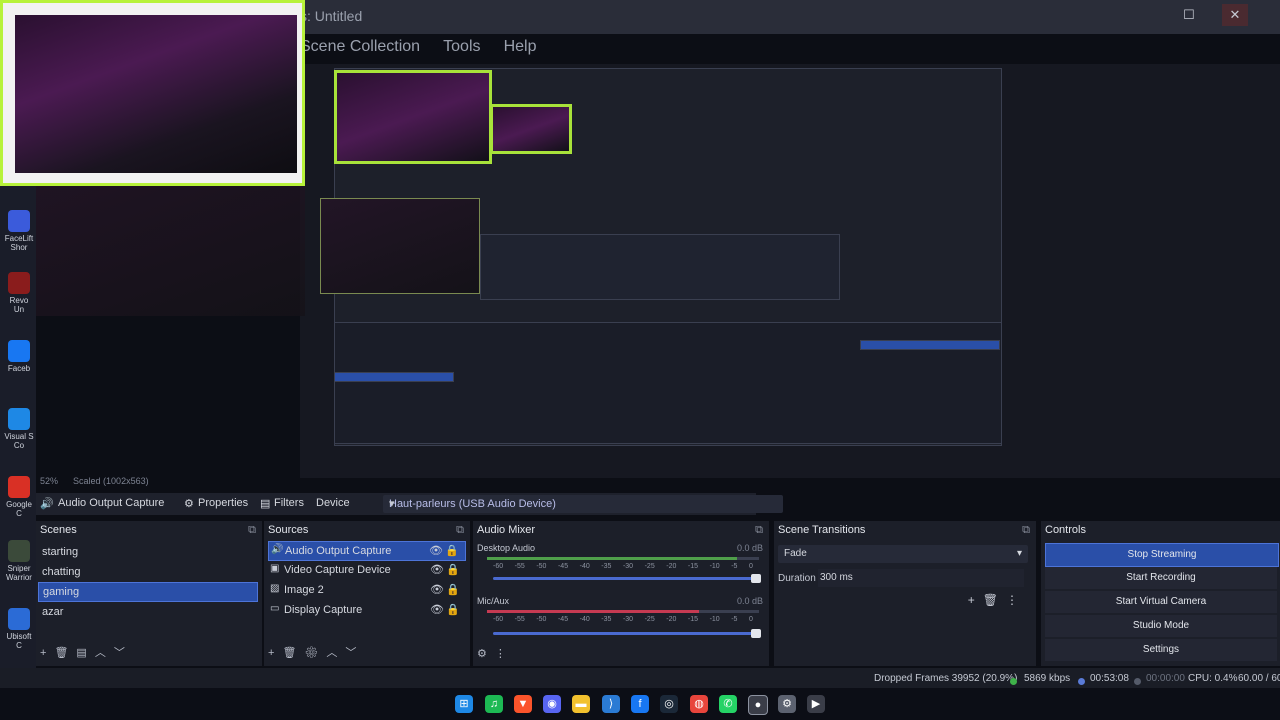 The width and height of the screenshot is (1280, 720). What do you see at coordinates (1065, 530) in the screenshot?
I see `controls-header: Controls` at bounding box center [1065, 530].